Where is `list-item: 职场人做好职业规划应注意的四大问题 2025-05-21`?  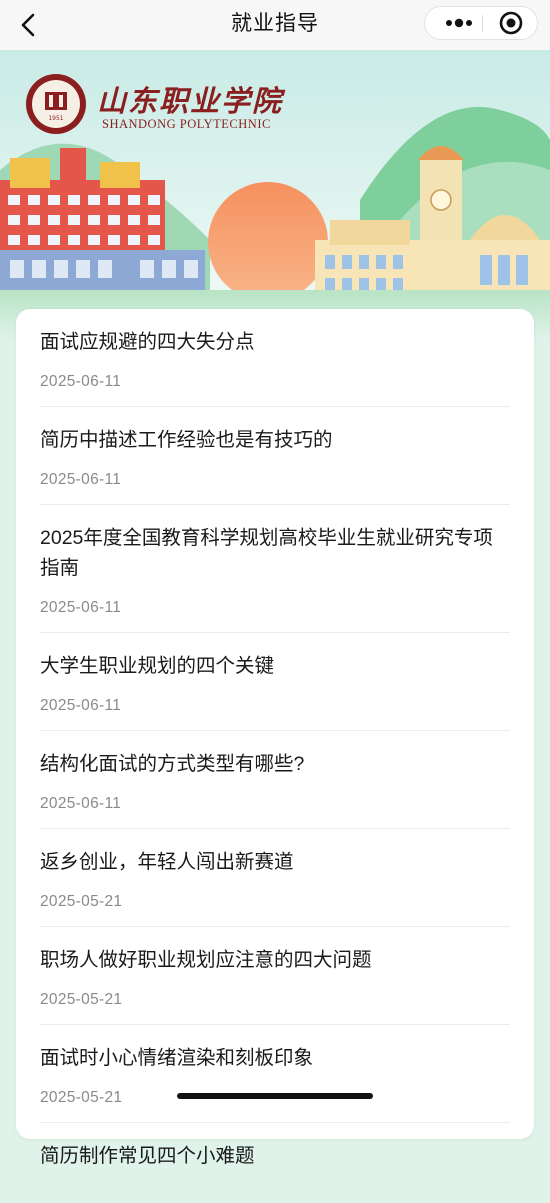 list-item: 职场人做好职业规划应注意的四大问题 2025-05-21 is located at coordinates (275, 976).